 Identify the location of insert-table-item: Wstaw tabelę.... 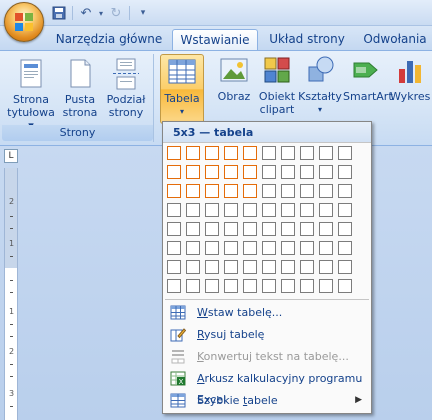
(267, 312).